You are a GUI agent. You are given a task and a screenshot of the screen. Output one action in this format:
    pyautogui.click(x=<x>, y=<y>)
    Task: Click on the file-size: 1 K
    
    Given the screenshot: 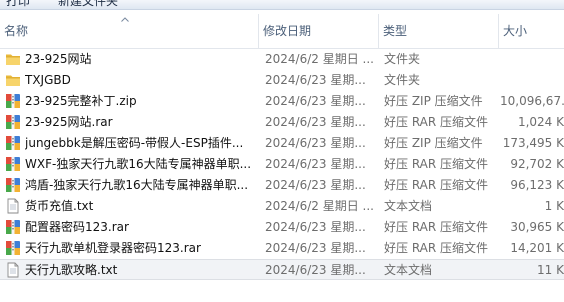 What is the action you would take?
    pyautogui.click(x=554, y=206)
    